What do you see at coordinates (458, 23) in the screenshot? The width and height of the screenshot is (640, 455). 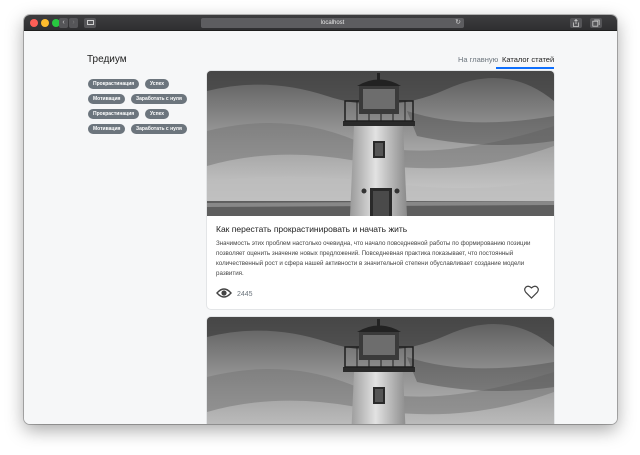 I see `reload-icon: ↻` at bounding box center [458, 23].